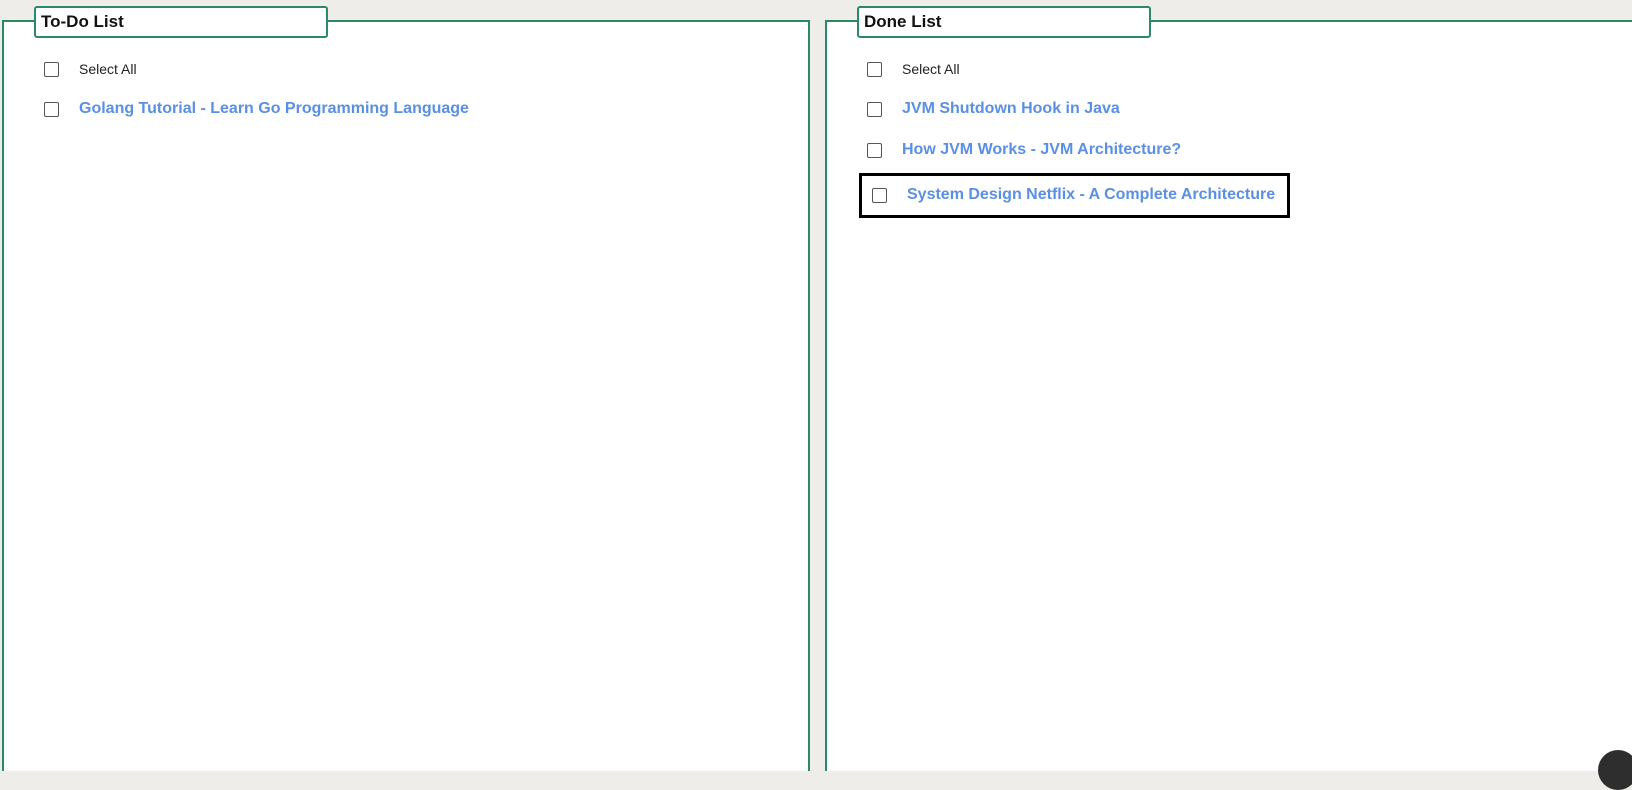  I want to click on done-select-all-checkbox, so click(874, 69).